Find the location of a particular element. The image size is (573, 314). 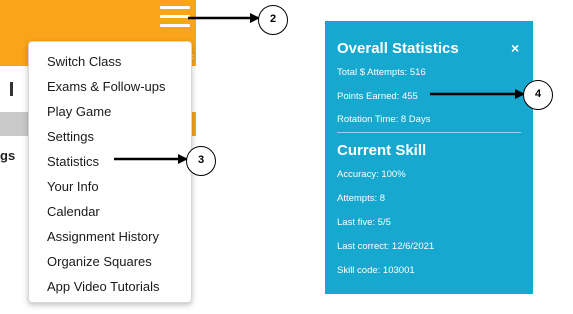

callout-2: 2 is located at coordinates (273, 20).